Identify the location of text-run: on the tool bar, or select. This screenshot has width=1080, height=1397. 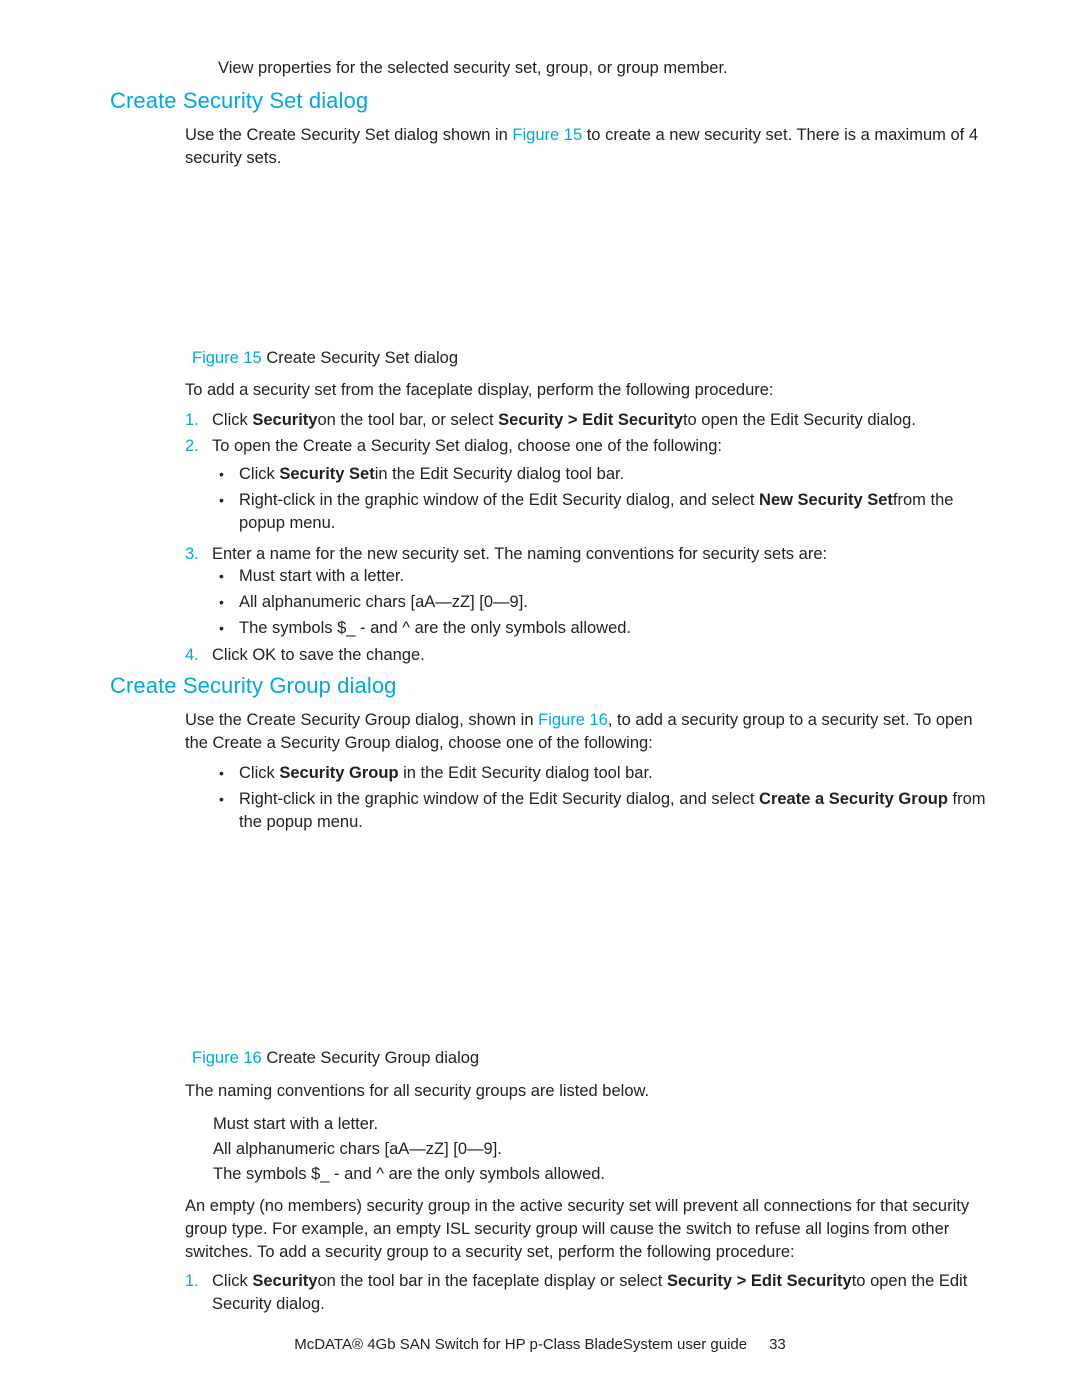
(408, 420).